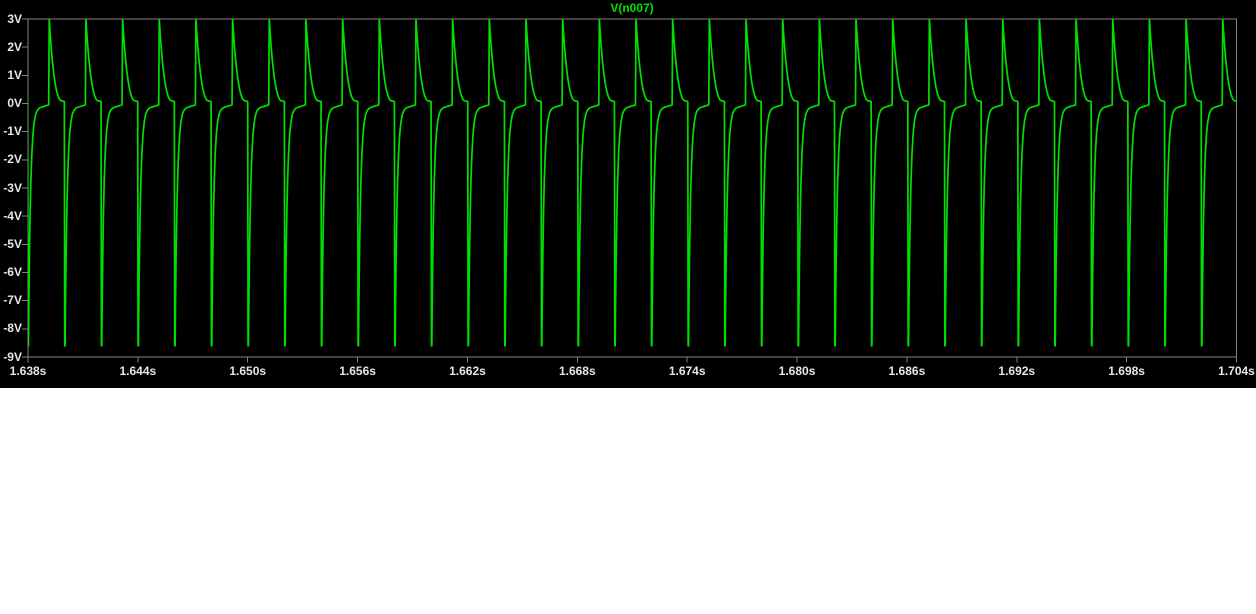 Image resolution: width=1256 pixels, height=614 pixels. What do you see at coordinates (1126, 371) in the screenshot?
I see `x-axis-label: 1.698s` at bounding box center [1126, 371].